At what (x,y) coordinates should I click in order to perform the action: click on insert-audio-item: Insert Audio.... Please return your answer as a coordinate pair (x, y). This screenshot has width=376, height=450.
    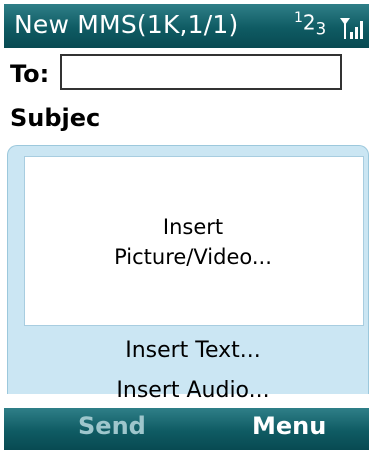
    Looking at the image, I should click on (193, 390).